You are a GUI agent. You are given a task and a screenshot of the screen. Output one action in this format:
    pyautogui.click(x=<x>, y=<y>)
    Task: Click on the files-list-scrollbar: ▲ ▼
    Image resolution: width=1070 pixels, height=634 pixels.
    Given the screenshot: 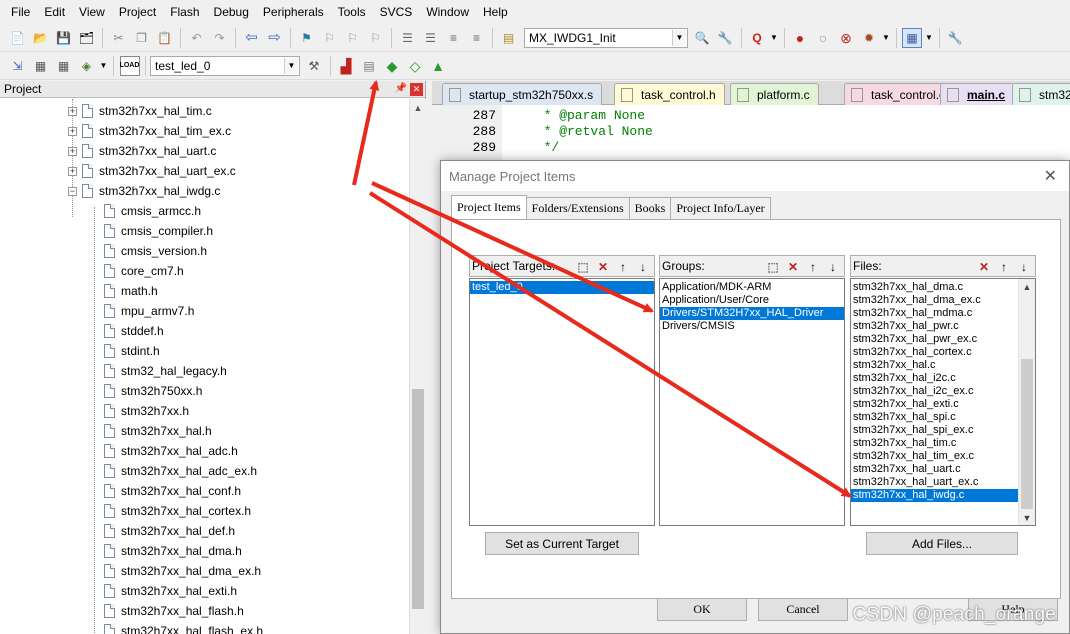 What is the action you would take?
    pyautogui.click(x=1026, y=402)
    